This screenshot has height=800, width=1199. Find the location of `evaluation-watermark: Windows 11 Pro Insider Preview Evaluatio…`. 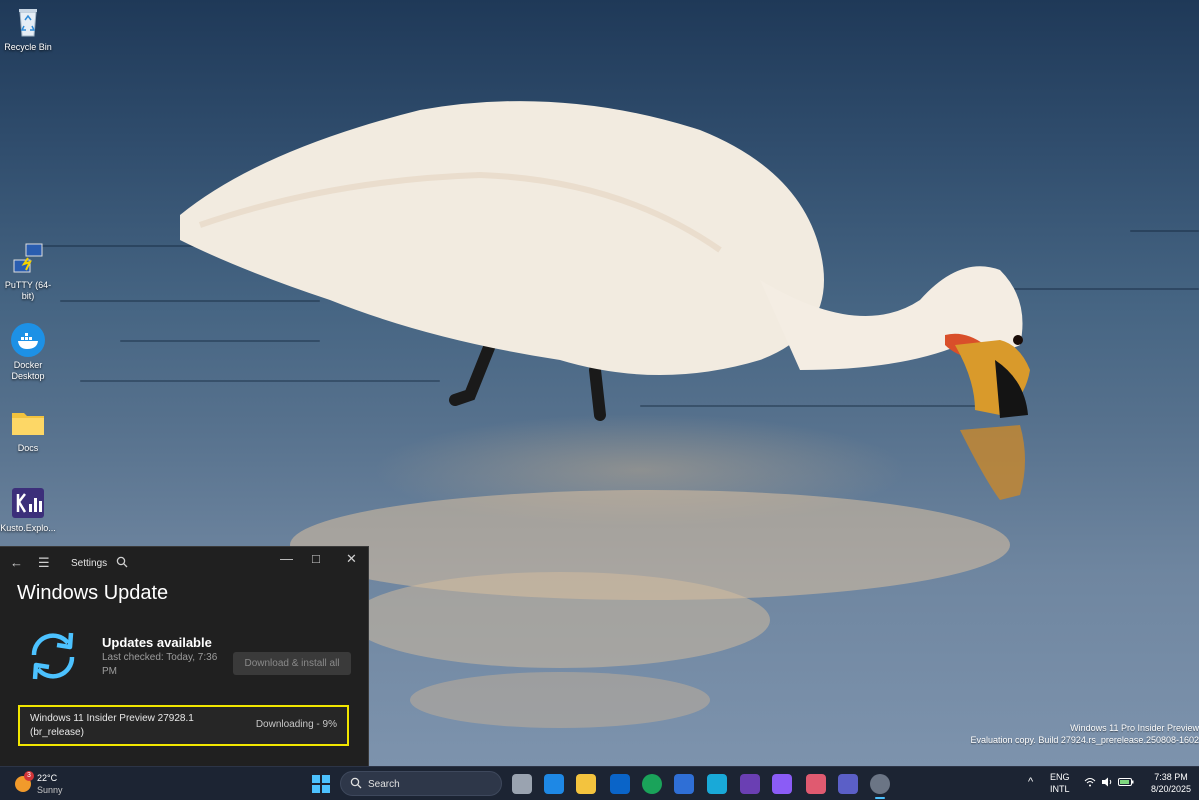

evaluation-watermark: Windows 11 Pro Insider Preview Evaluatio… is located at coordinates (1079, 734).